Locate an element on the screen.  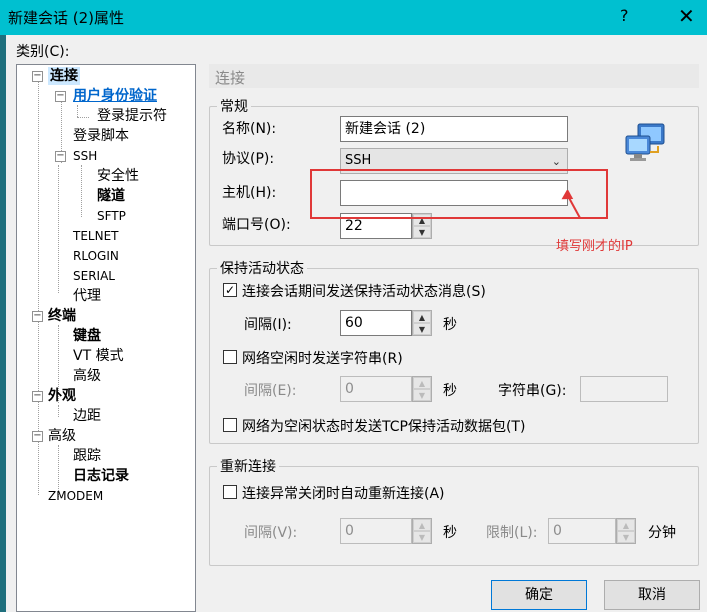
tree-item-advanced: 高级 is located at coordinates (62, 436).